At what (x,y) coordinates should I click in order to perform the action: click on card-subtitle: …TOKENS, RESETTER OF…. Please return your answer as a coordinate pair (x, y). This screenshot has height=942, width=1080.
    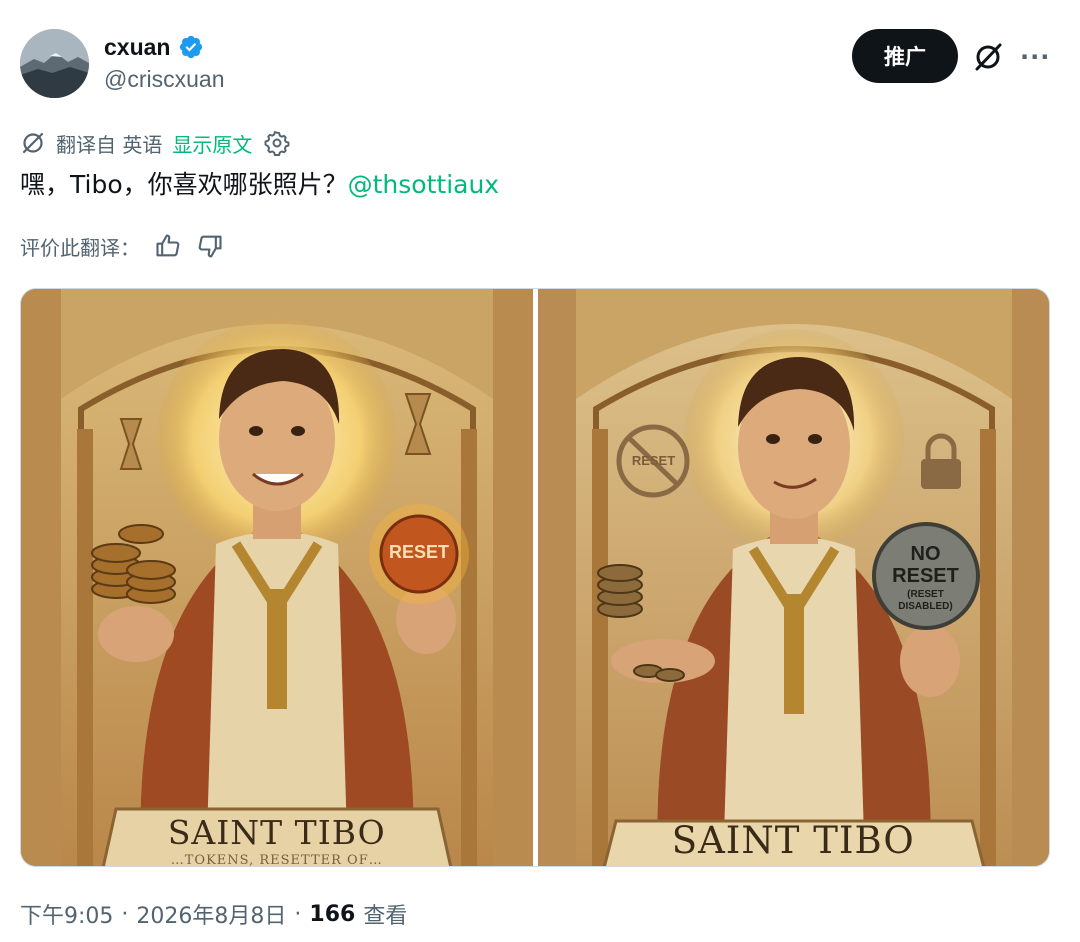
    Looking at the image, I should click on (276, 859).